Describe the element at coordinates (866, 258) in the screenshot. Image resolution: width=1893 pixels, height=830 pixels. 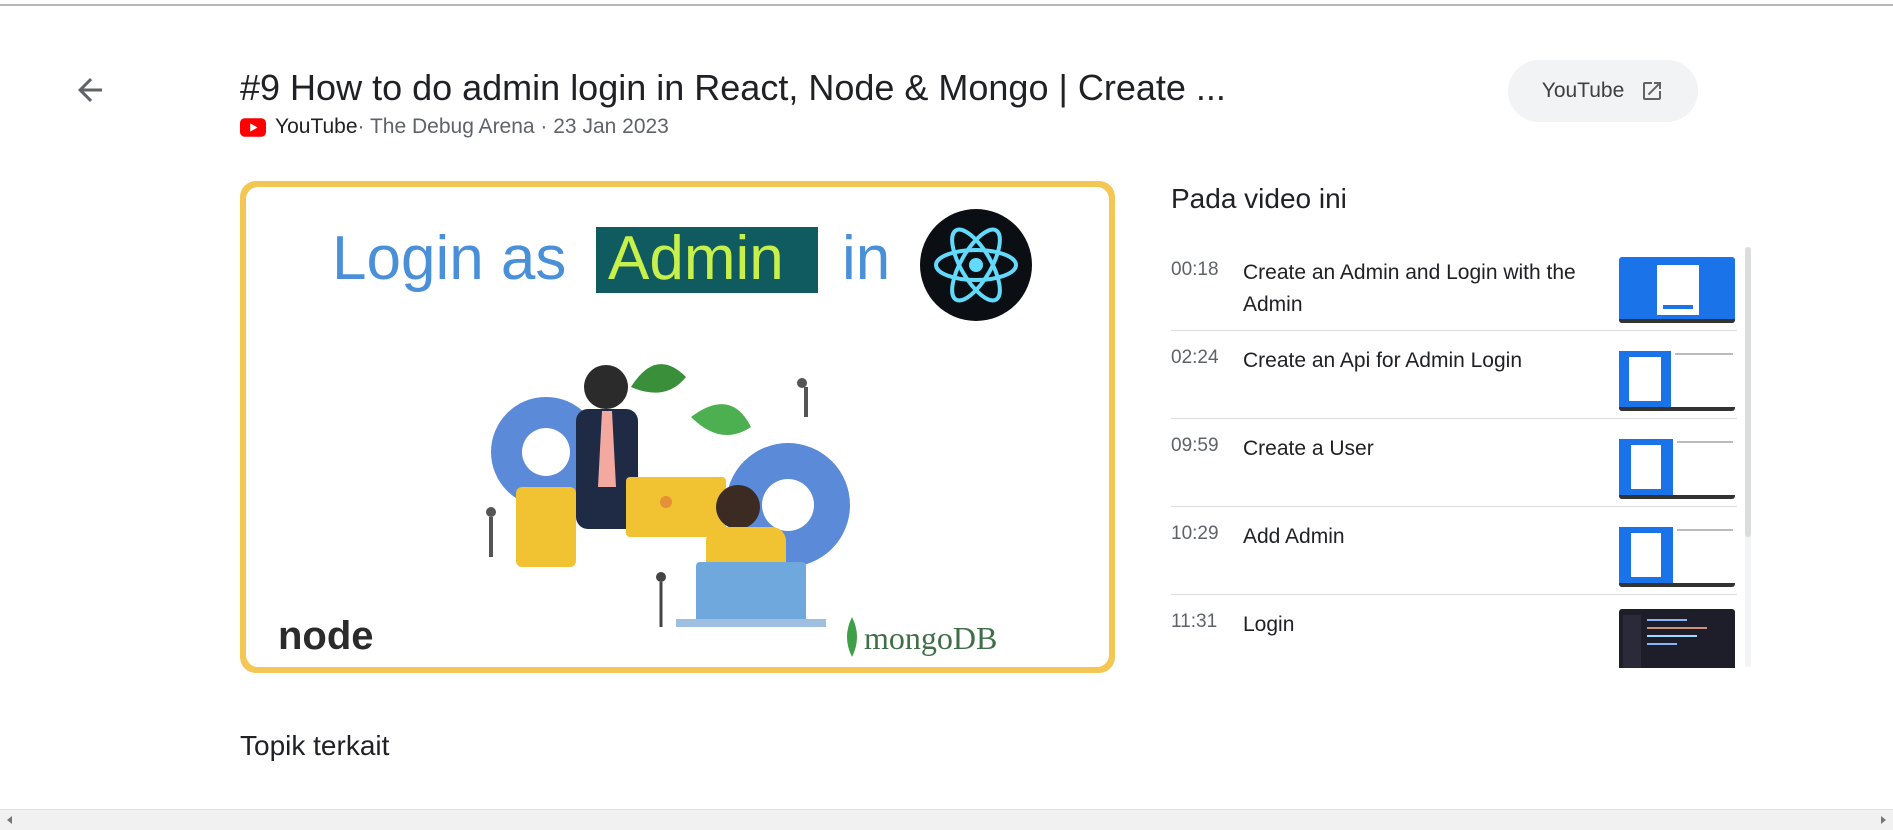
I see `thumb-text-in: in` at that location.